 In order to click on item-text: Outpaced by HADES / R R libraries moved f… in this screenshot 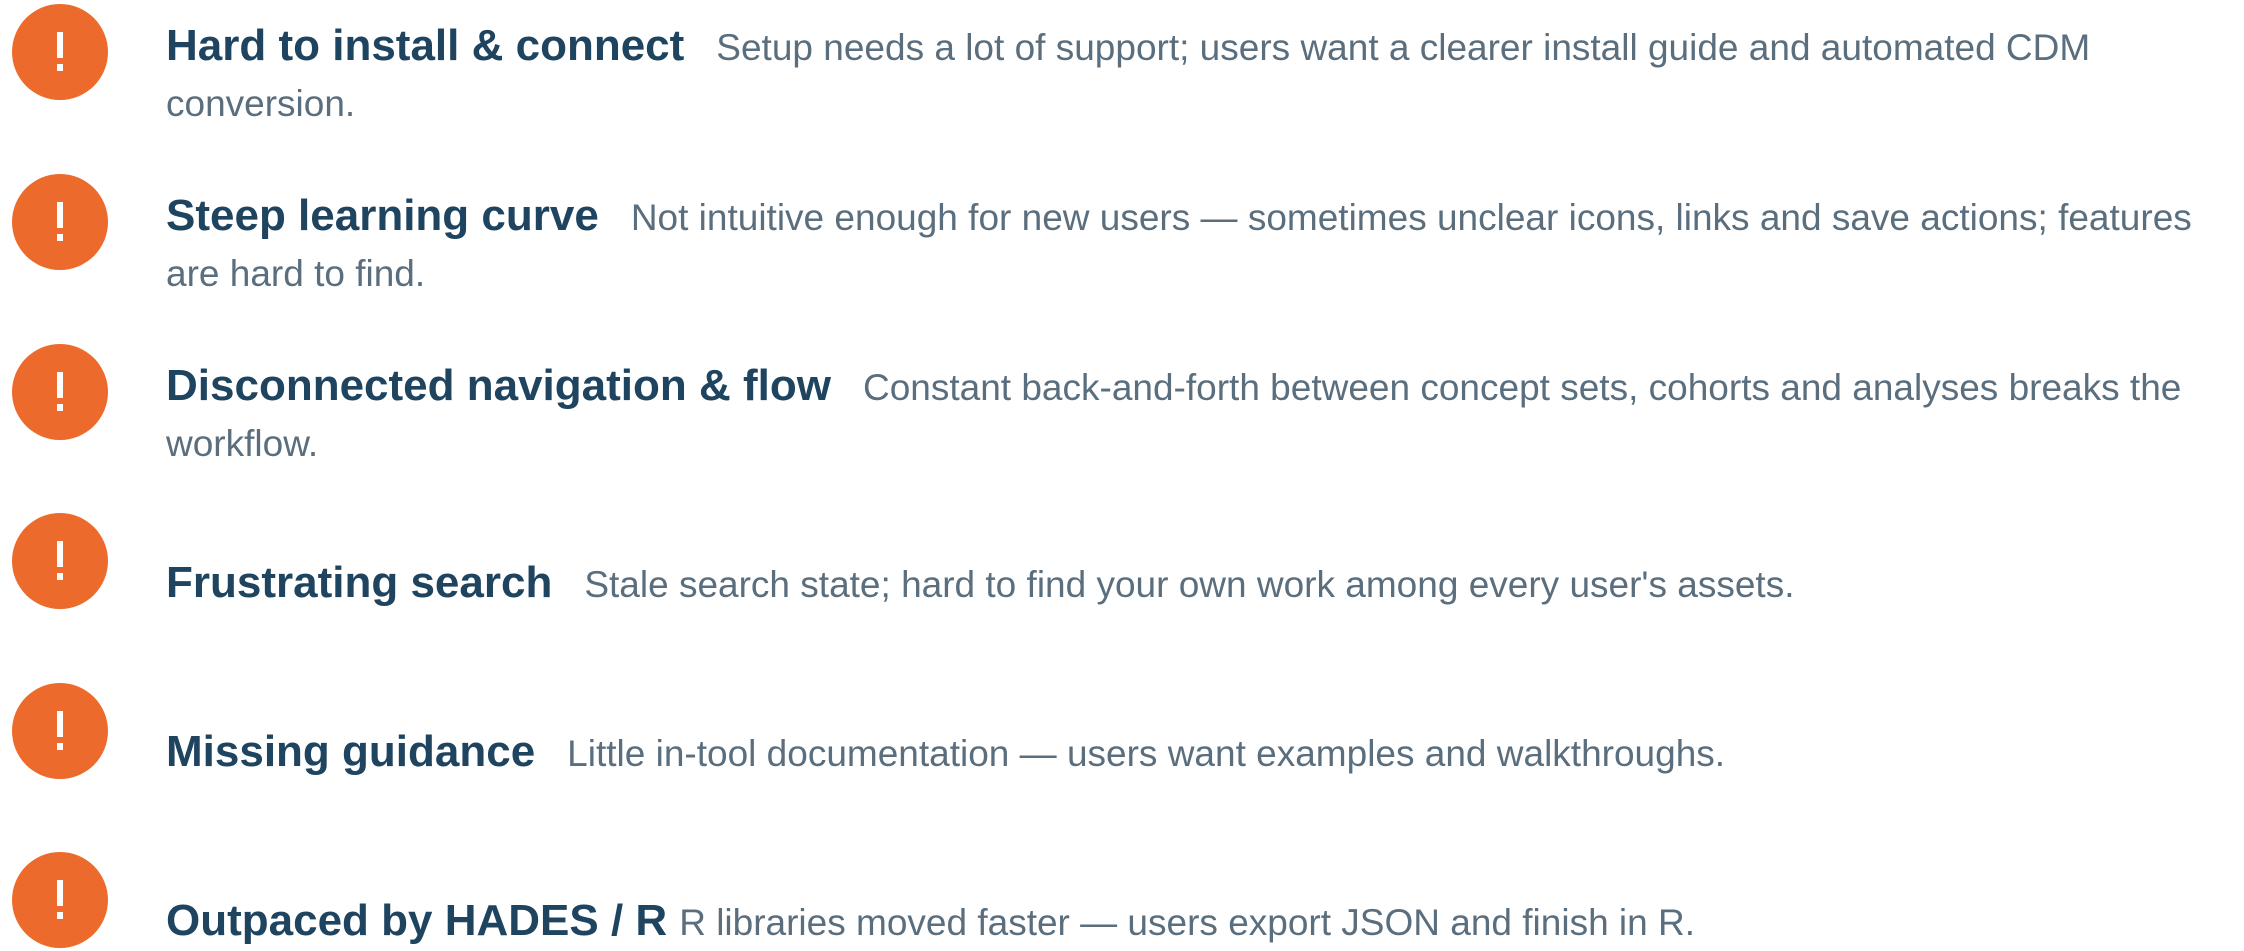, I will do `click(1195, 922)`.